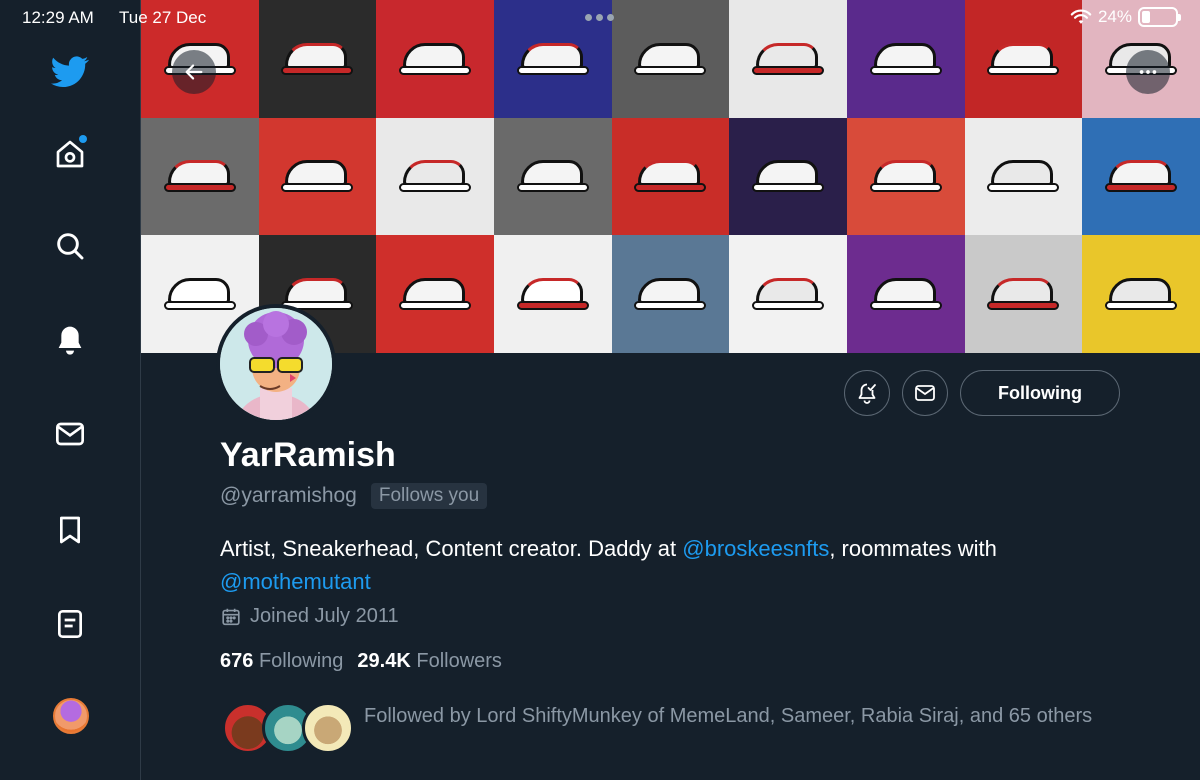 Image resolution: width=1200 pixels, height=780 pixels. I want to click on bookmark-icon, so click(70, 530).